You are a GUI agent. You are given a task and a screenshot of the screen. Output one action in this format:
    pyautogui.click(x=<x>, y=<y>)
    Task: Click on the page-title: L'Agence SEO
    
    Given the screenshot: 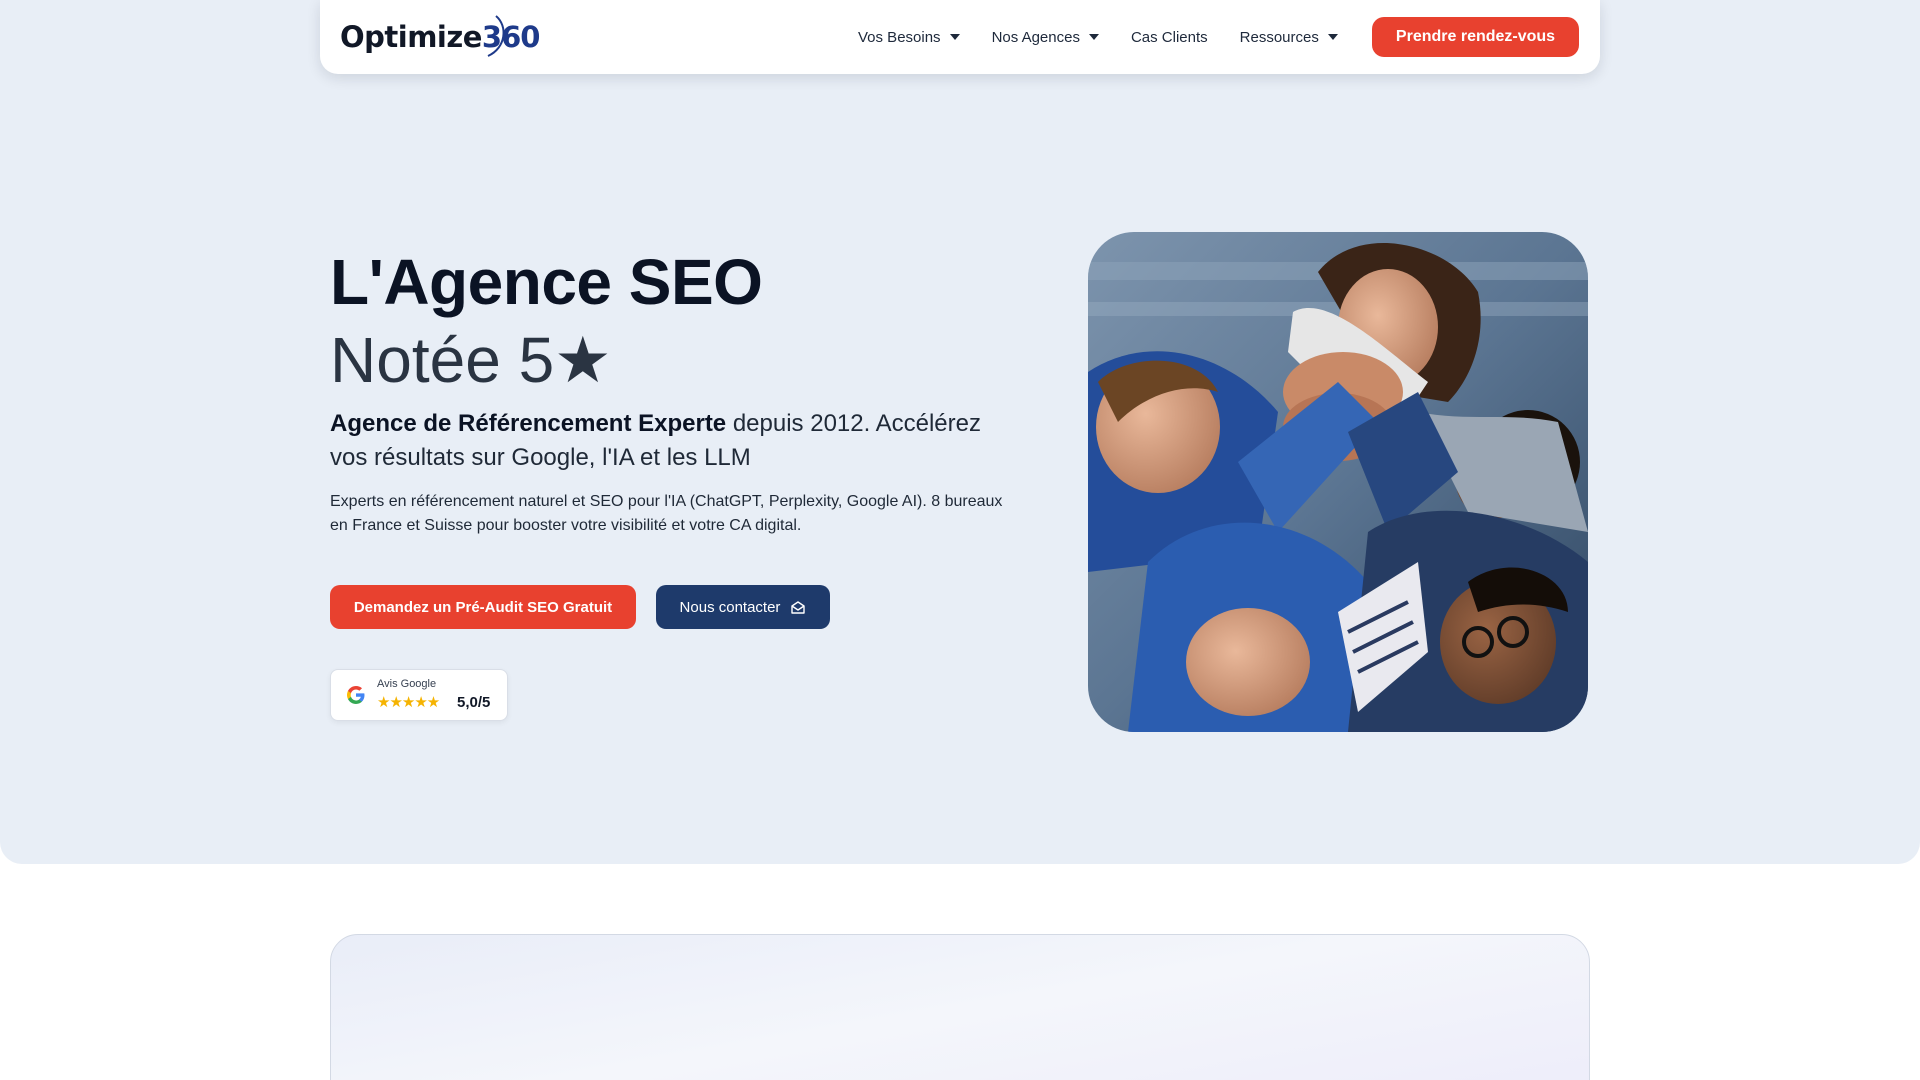 What is the action you would take?
    pyautogui.click(x=546, y=282)
    